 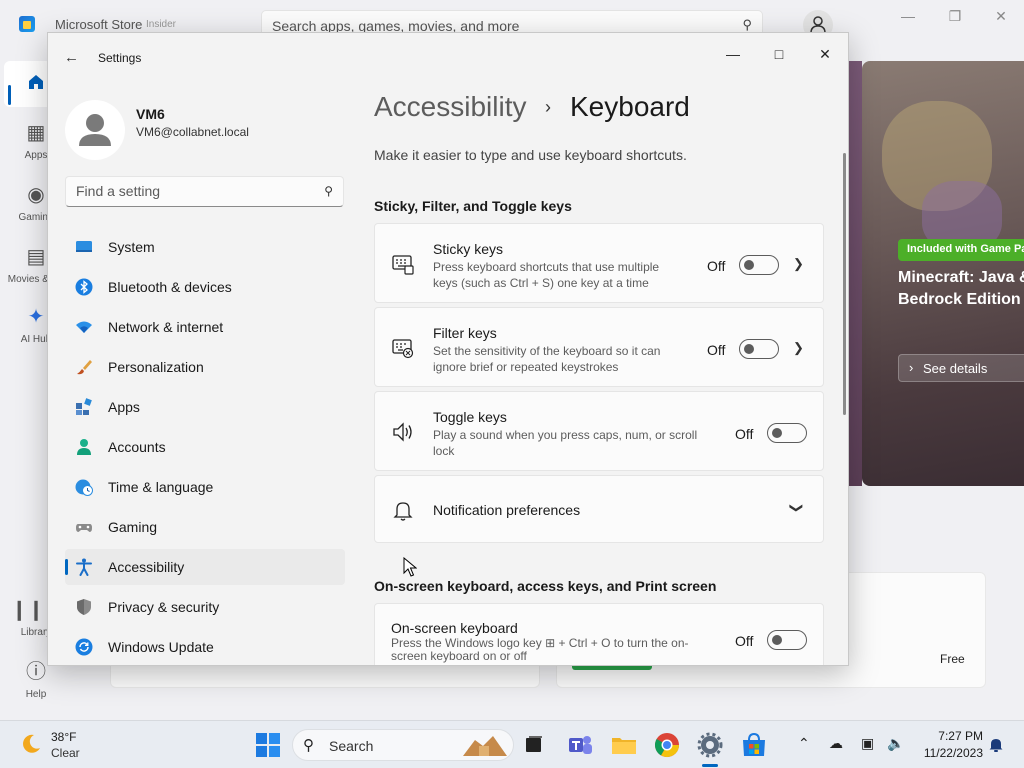 I want to click on price-label: Free, so click(x=952, y=659).